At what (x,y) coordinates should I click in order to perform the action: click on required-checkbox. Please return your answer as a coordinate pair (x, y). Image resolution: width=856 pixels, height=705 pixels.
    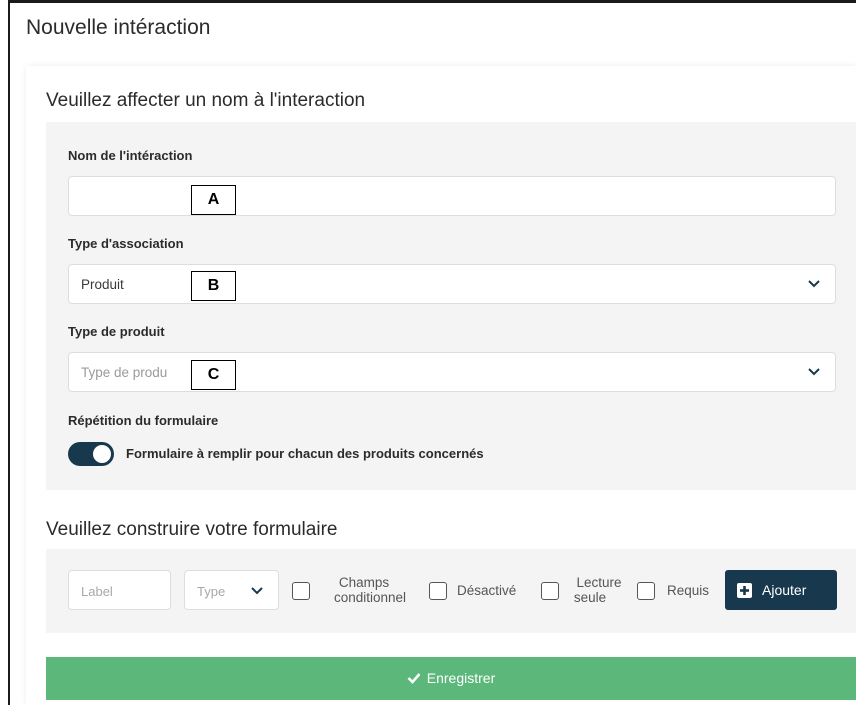
    Looking at the image, I should click on (646, 591).